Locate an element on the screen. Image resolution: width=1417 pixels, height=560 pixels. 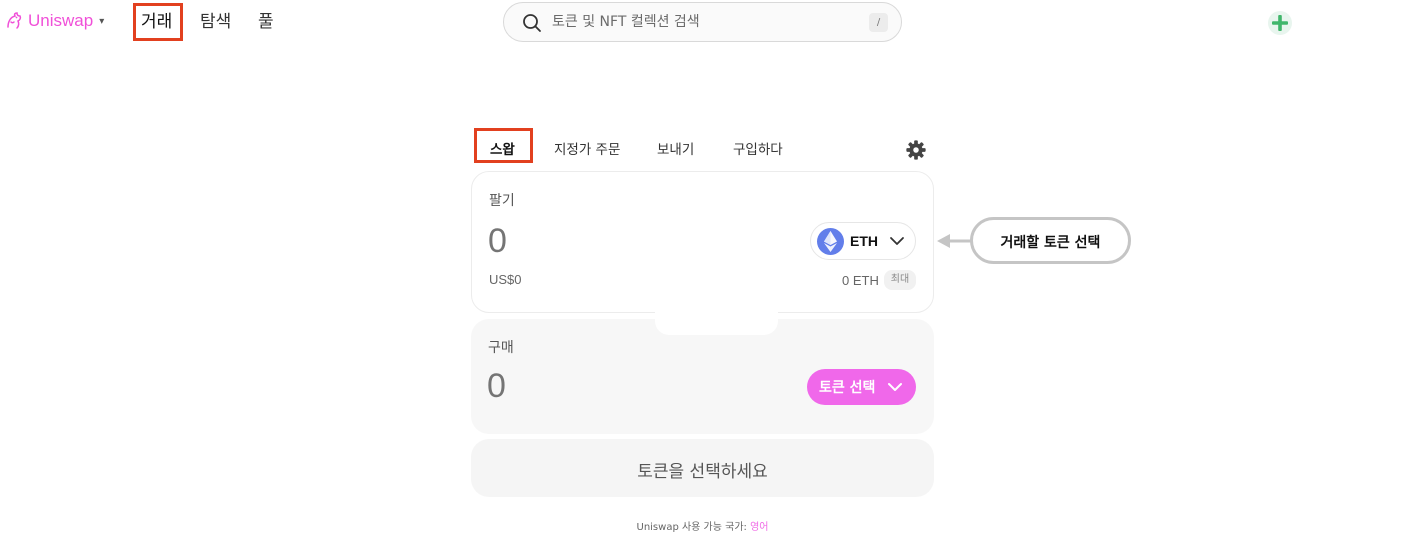
search-bar: / is located at coordinates (702, 22).